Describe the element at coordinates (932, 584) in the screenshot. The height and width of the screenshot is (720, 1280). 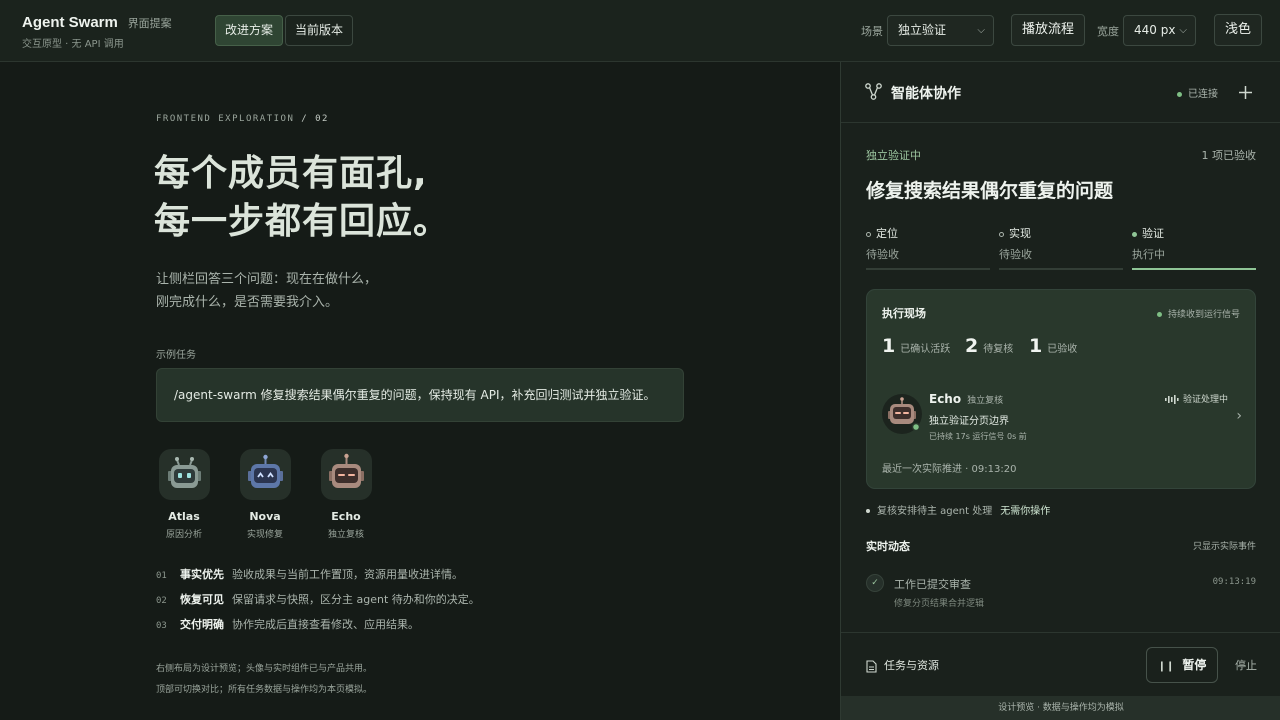
I see `event-title: 工作已提交审查` at that location.